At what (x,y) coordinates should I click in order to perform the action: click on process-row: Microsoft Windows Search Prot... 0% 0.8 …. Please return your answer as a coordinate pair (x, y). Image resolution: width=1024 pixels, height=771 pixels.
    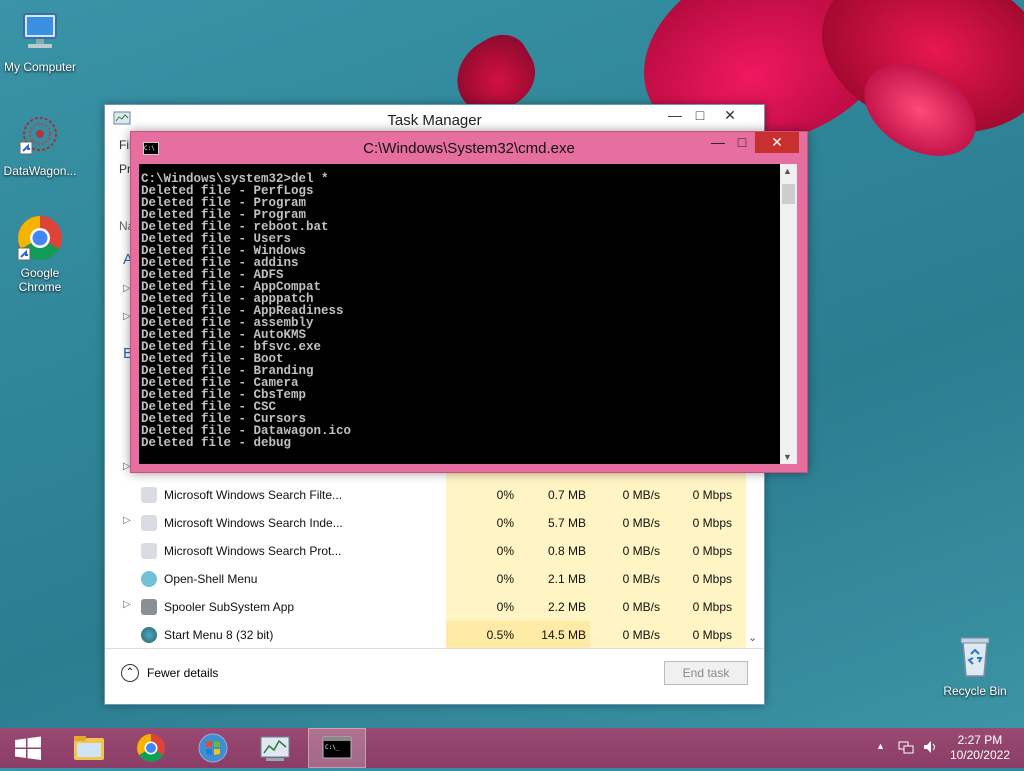
    Looking at the image, I should click on (425, 551).